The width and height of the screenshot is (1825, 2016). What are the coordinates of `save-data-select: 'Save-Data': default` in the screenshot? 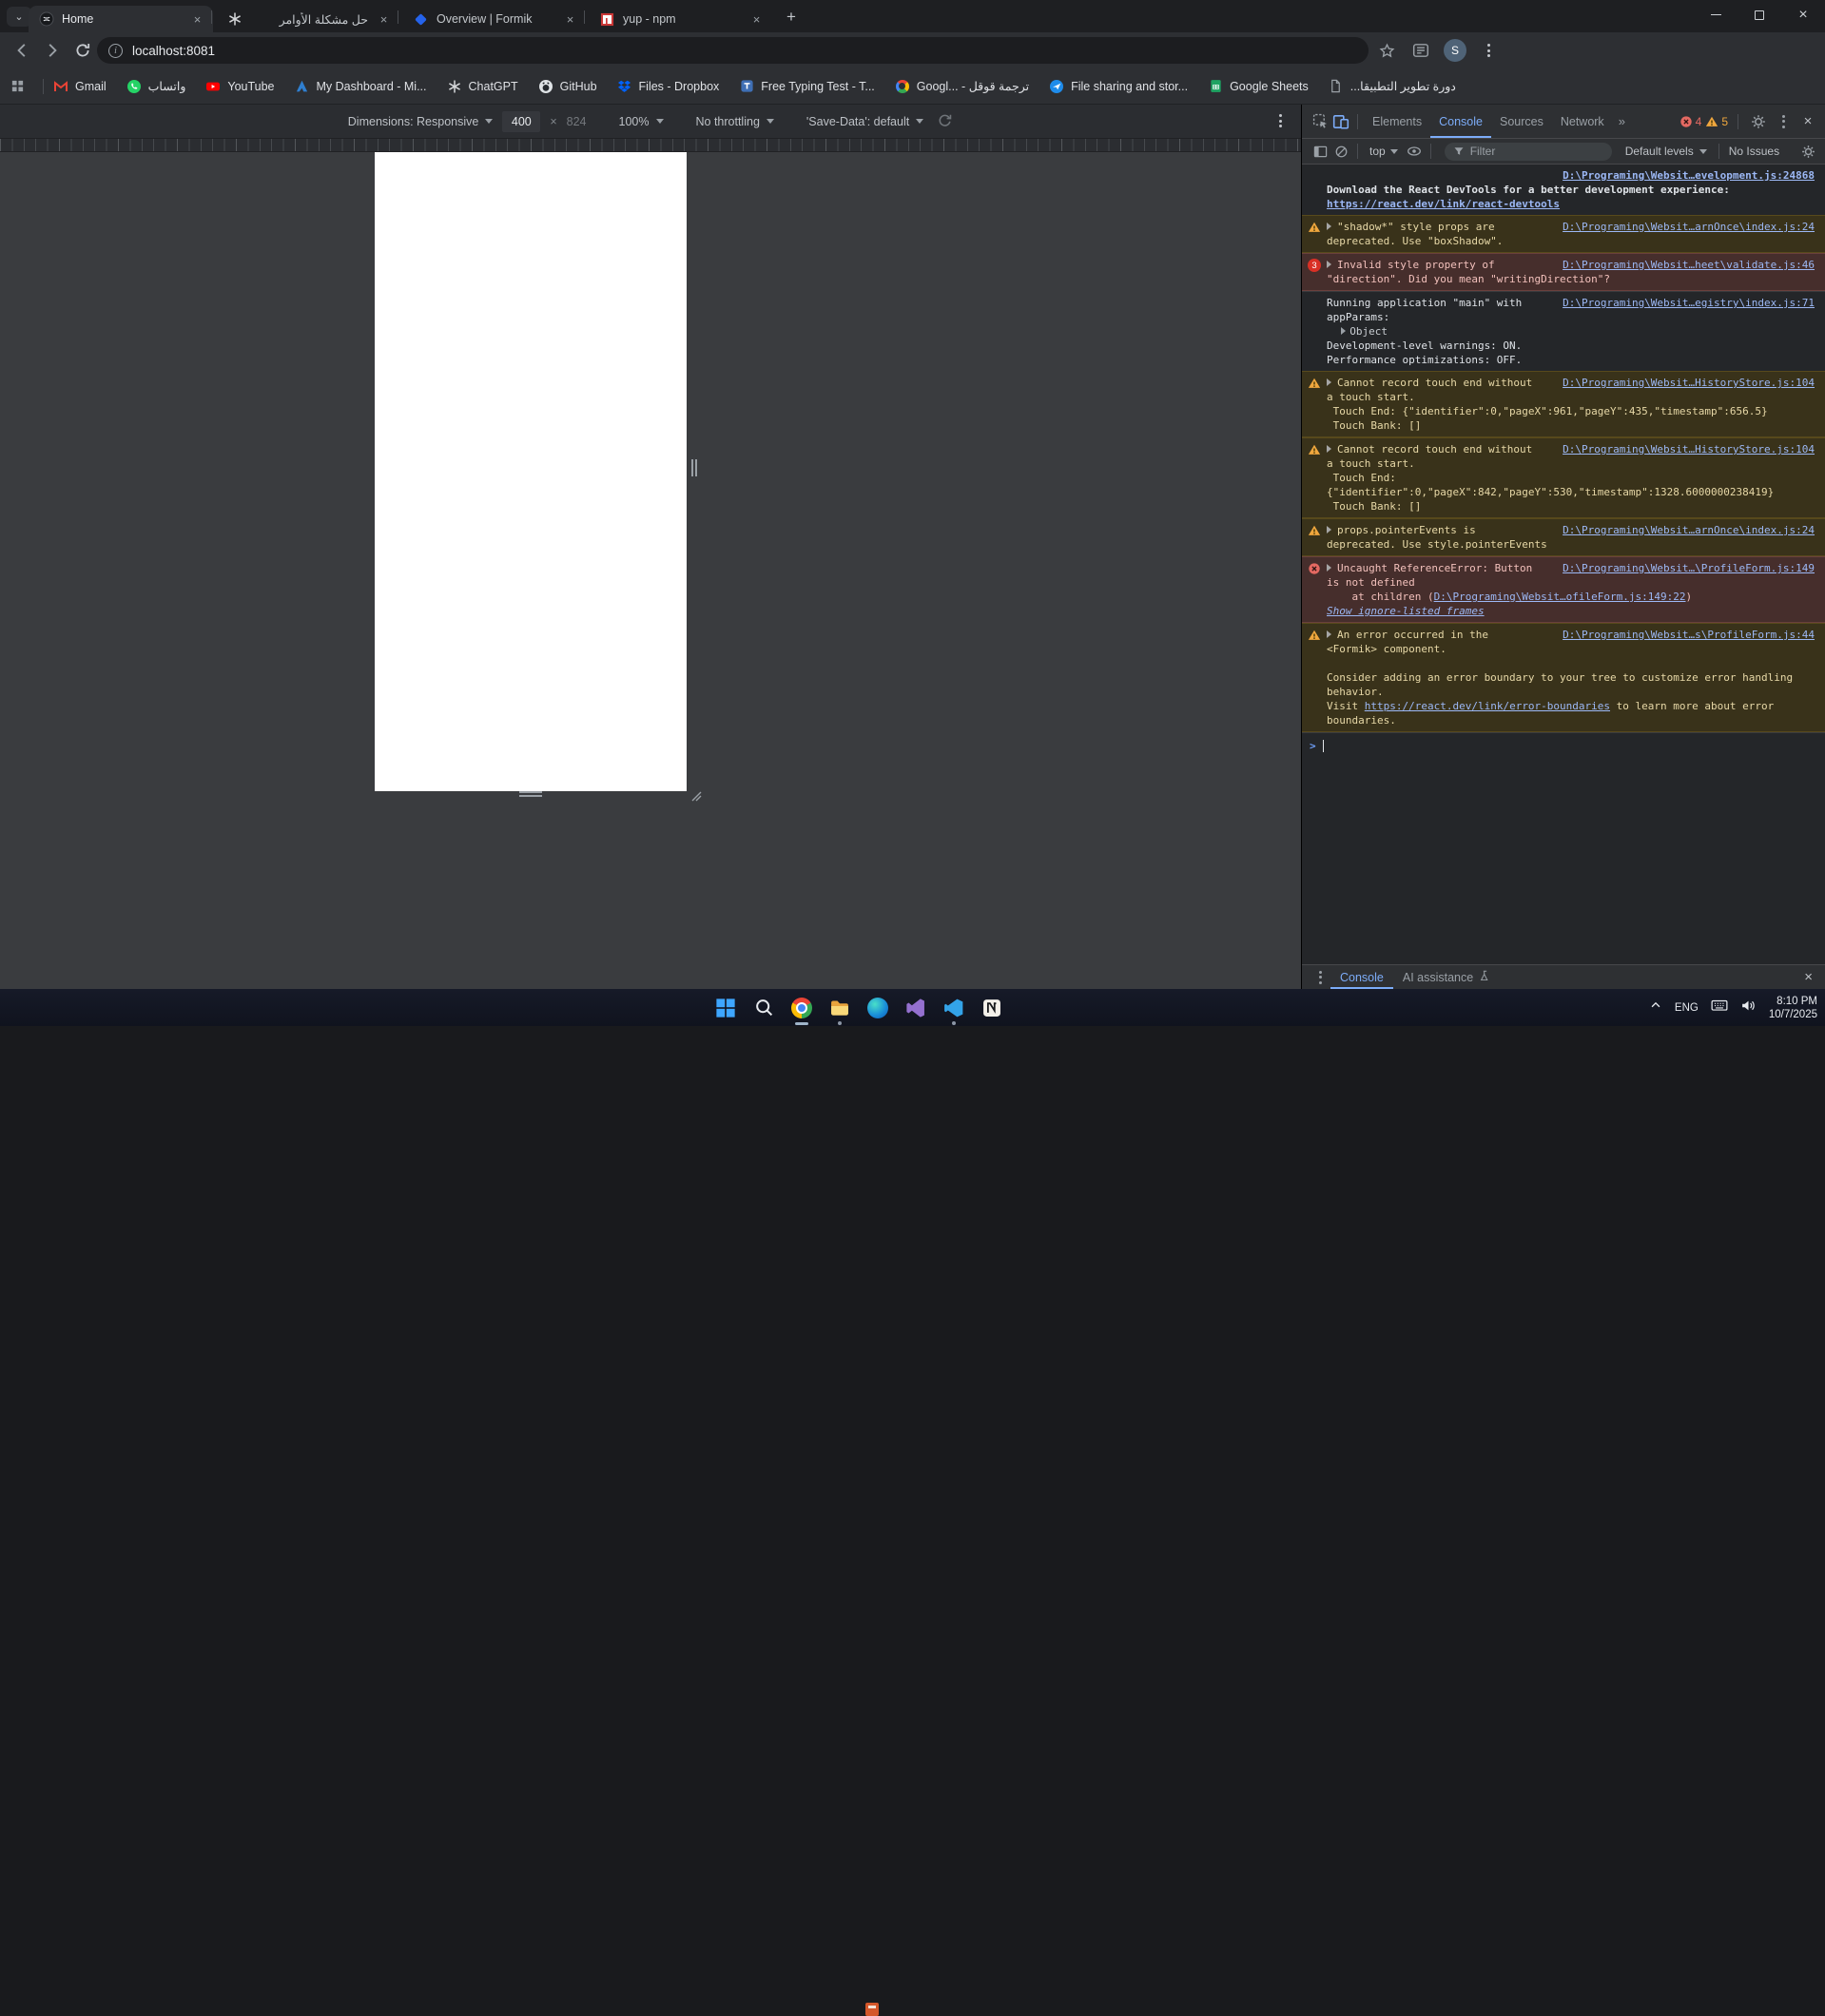 It's located at (865, 122).